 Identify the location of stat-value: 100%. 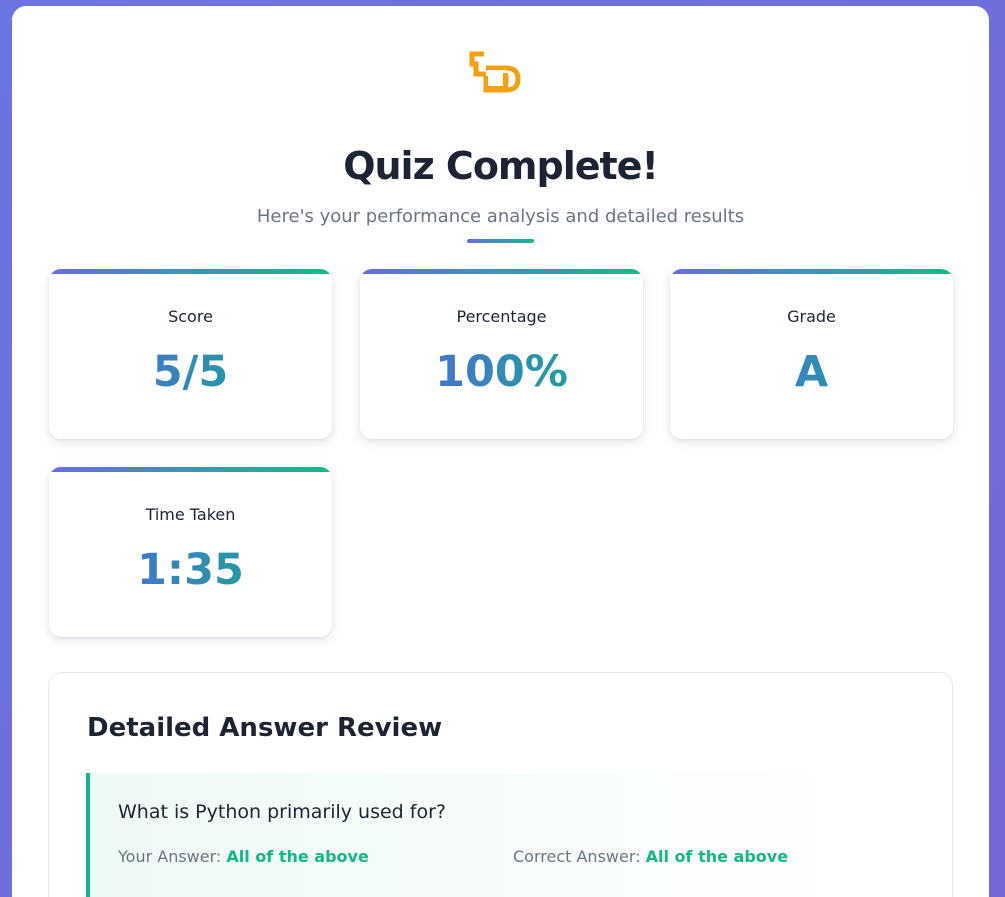
(501, 372).